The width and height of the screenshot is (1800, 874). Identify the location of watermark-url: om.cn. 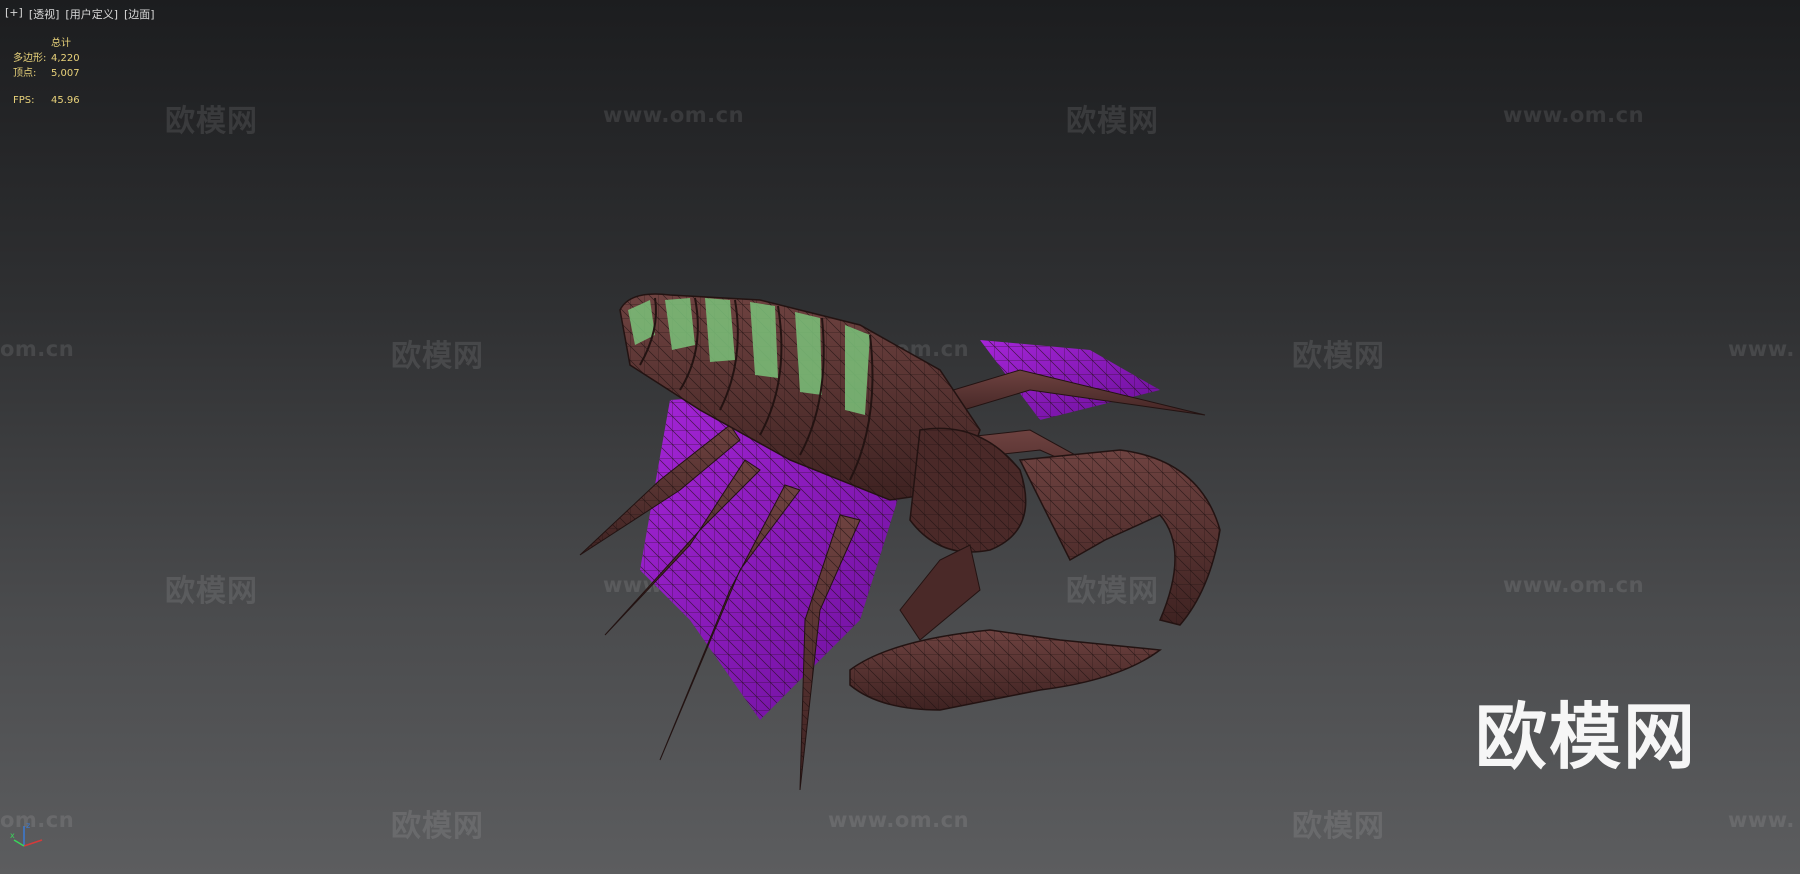
(37, 349).